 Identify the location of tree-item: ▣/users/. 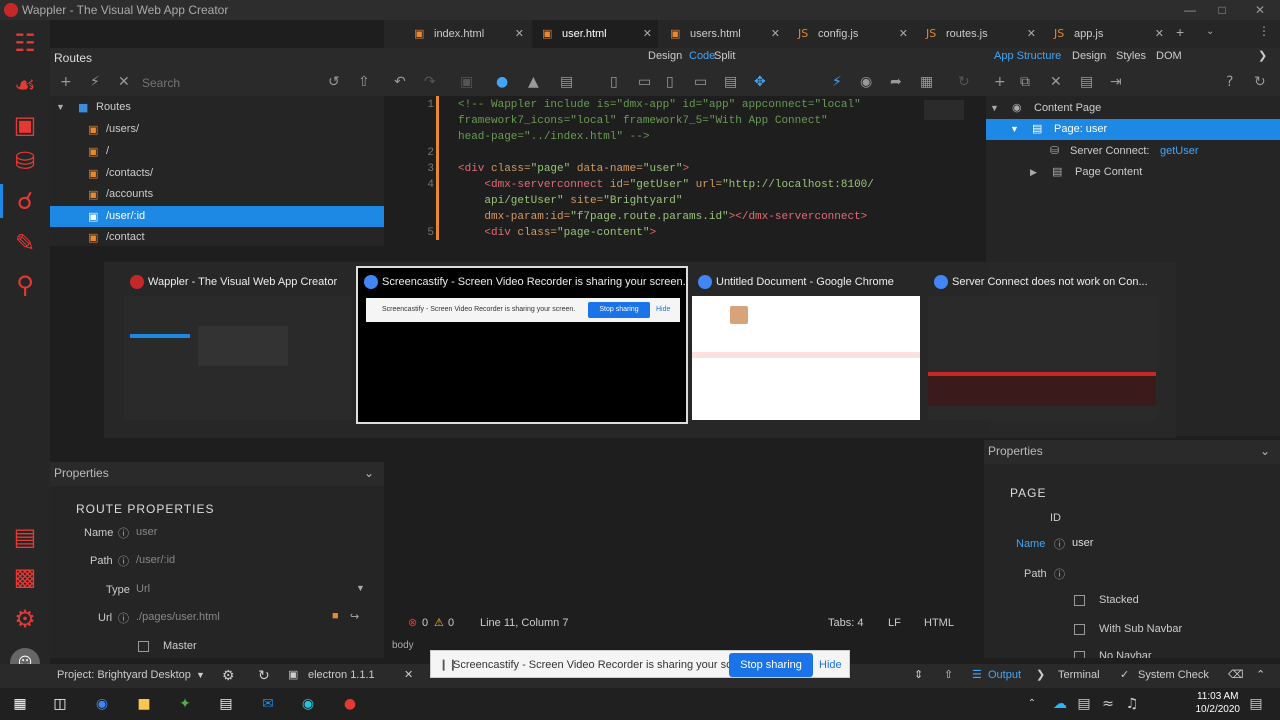
(217, 129).